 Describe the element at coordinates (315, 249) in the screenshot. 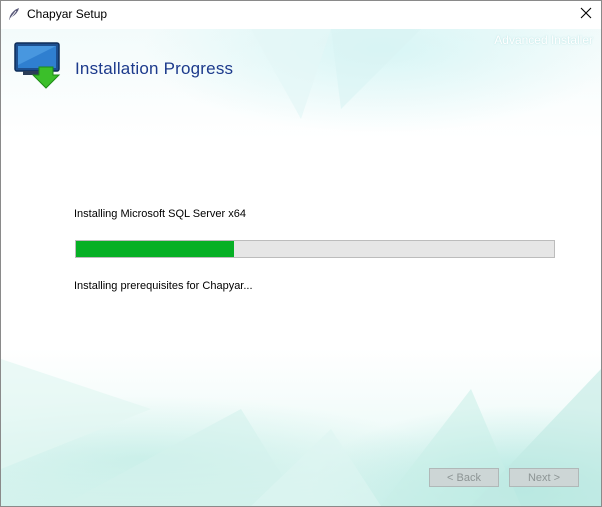

I see `progress-bar` at that location.